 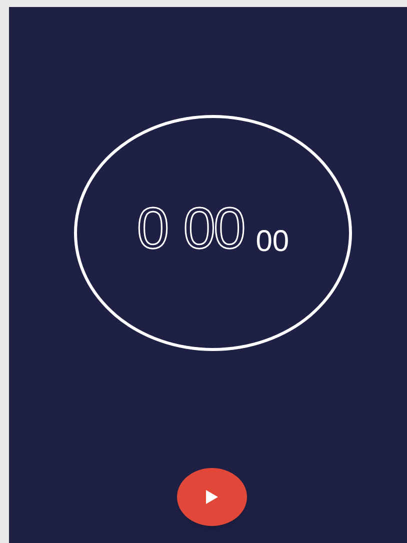 What do you see at coordinates (273, 242) in the screenshot?
I see `hundredths-text: 00` at bounding box center [273, 242].